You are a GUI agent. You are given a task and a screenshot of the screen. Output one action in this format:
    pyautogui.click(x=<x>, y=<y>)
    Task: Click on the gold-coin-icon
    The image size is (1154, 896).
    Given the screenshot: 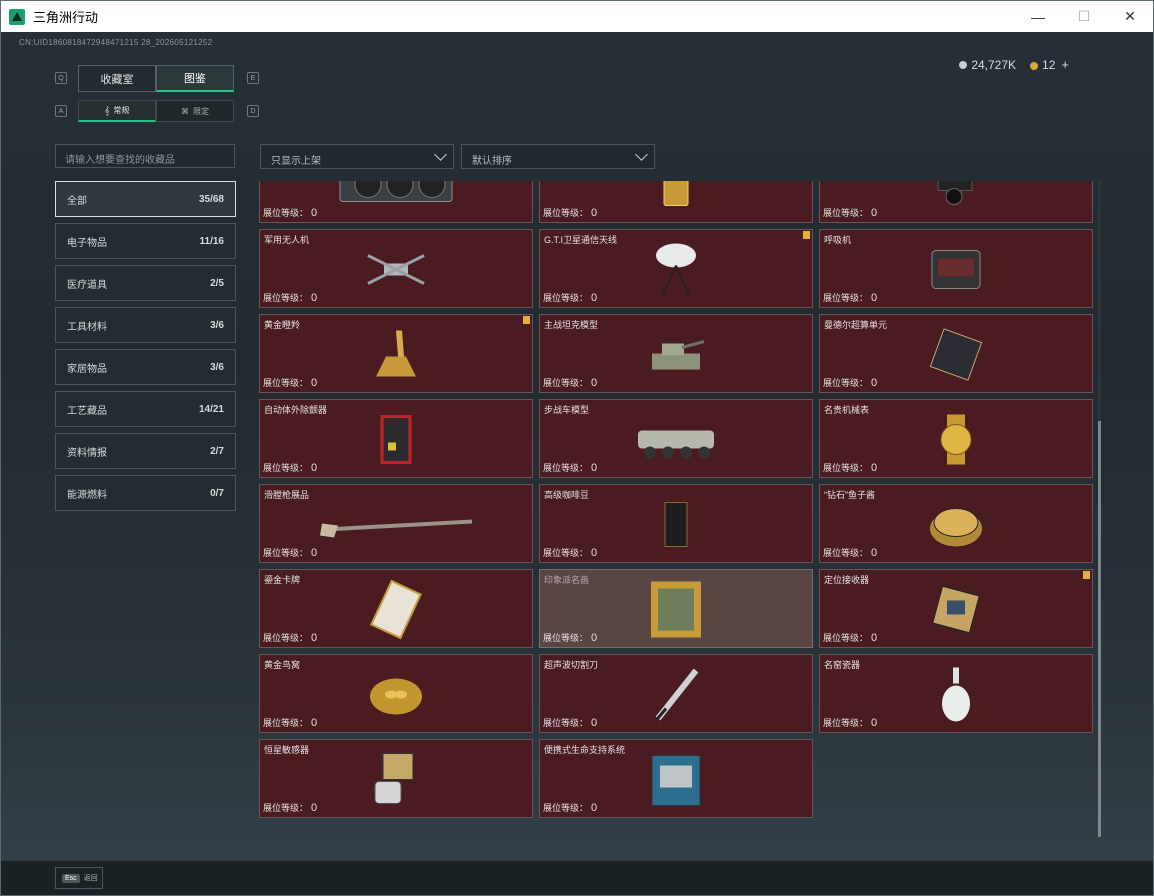 What is the action you would take?
    pyautogui.click(x=1034, y=65)
    